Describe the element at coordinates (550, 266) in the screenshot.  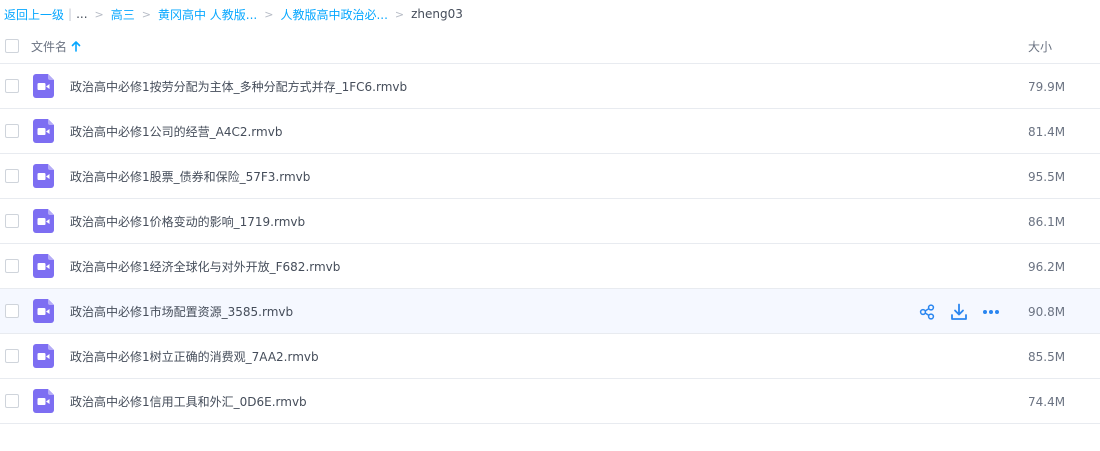
I see `file-row: 政治高中必修1经济全球化与对外开放_F682.rmvb 96.2M` at that location.